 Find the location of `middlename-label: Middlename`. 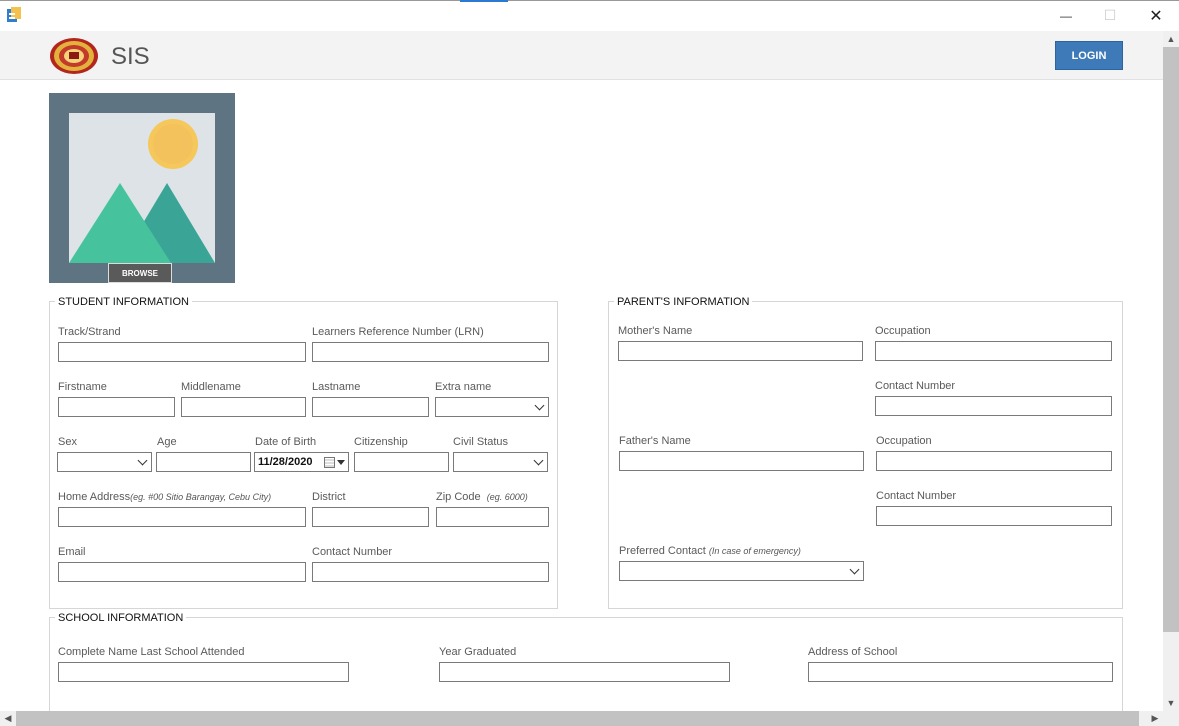

middlename-label: Middlename is located at coordinates (211, 387).